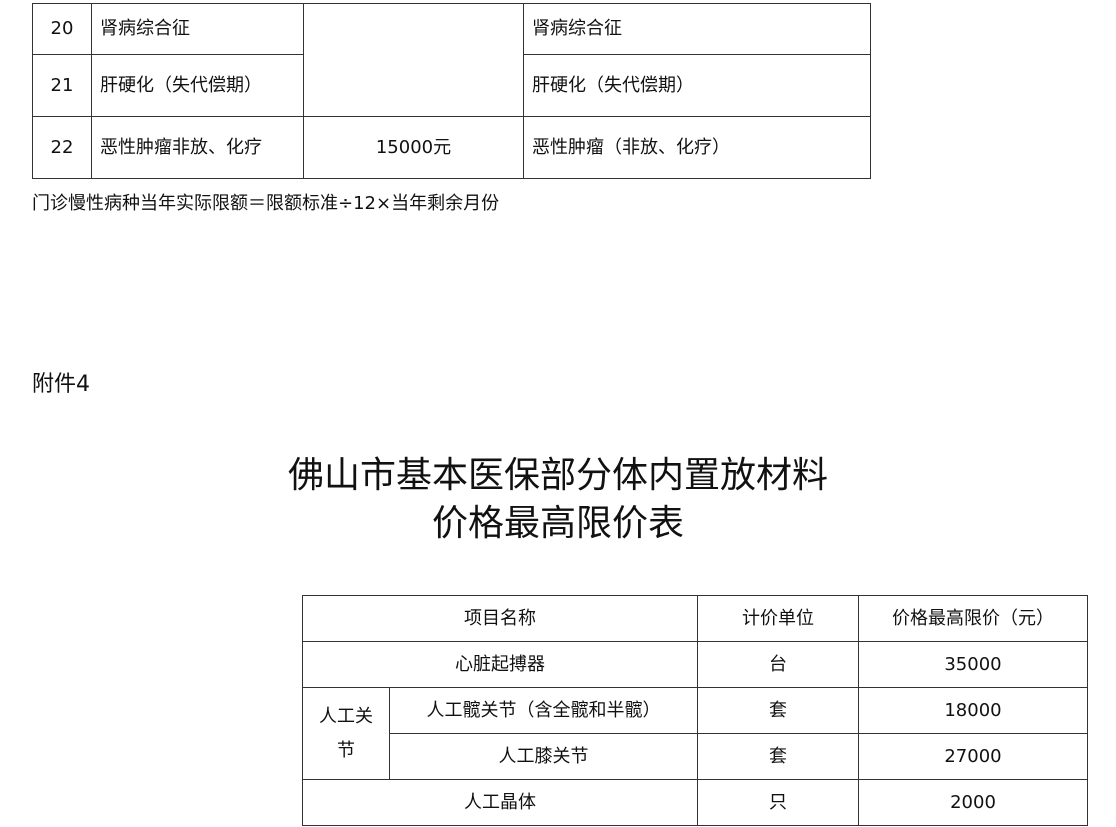 This screenshot has height=827, width=1116. I want to click on table-row: 心脏起搏器 台 35000, so click(695, 664).